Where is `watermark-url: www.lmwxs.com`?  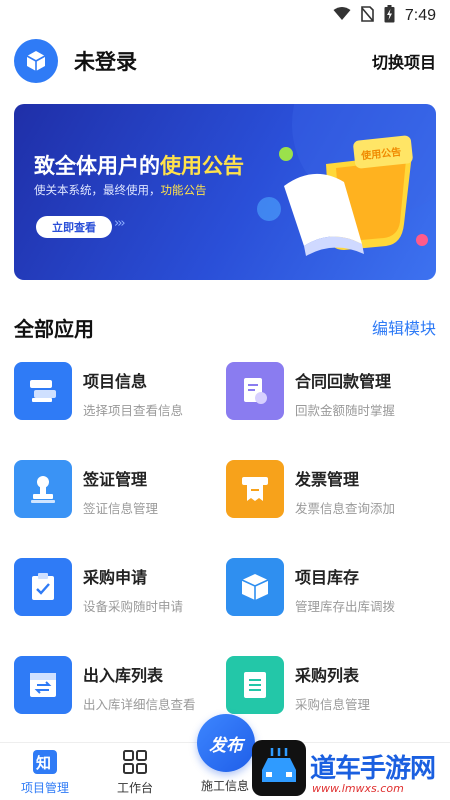
watermark-url: www.lmwxs.com is located at coordinates (358, 788).